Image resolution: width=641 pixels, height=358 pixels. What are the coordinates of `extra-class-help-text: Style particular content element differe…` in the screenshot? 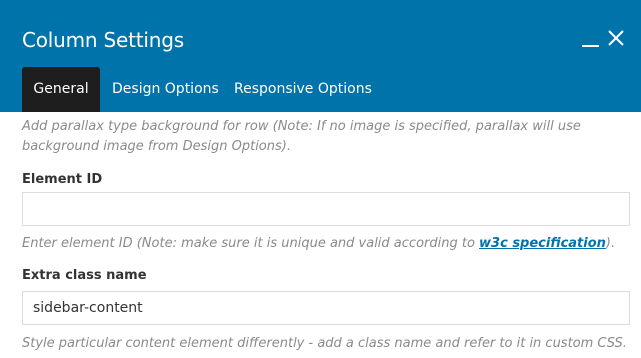 It's located at (324, 343).